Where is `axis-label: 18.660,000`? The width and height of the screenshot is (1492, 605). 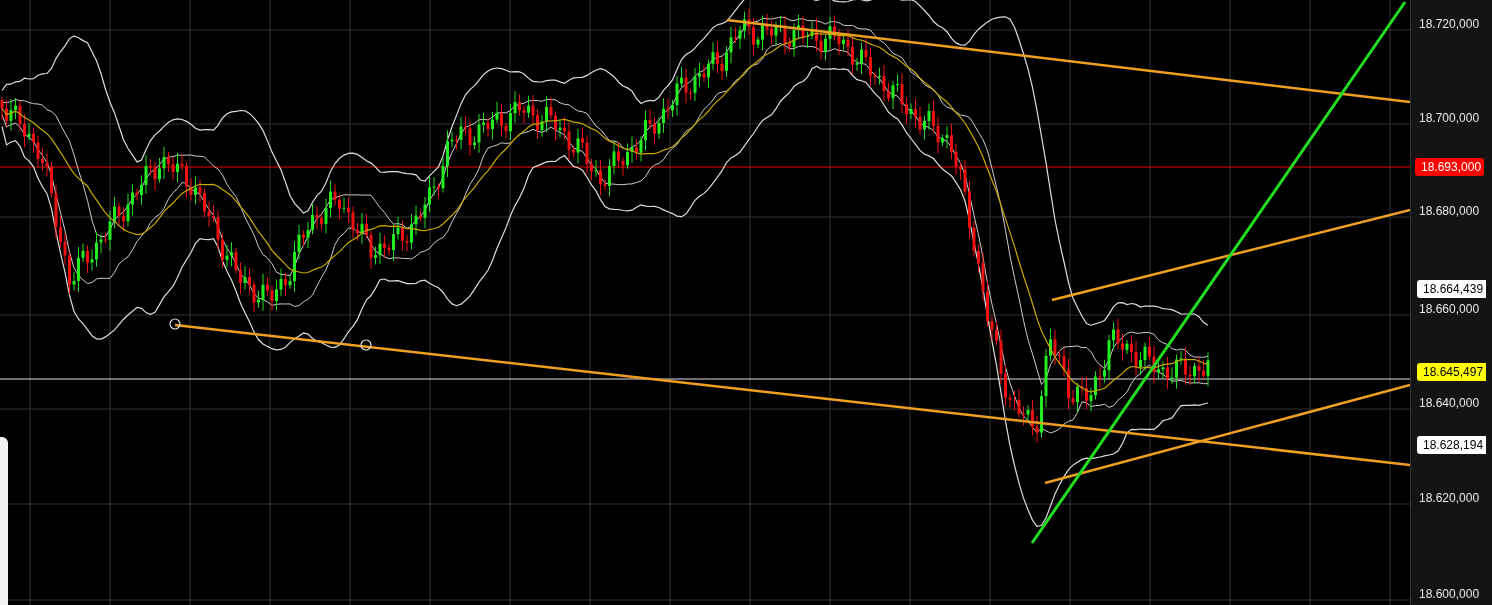 axis-label: 18.660,000 is located at coordinates (1449, 309).